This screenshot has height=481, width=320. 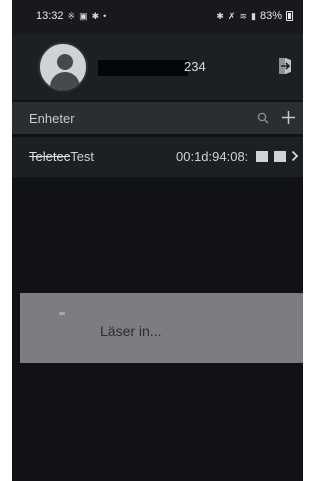 I want to click on device-name: TeletecTest, so click(x=61, y=156).